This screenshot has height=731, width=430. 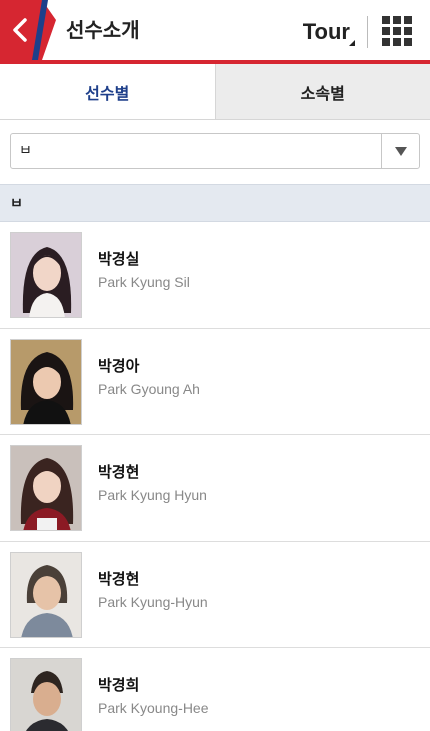 I want to click on page-title: 선수소개, so click(x=103, y=30).